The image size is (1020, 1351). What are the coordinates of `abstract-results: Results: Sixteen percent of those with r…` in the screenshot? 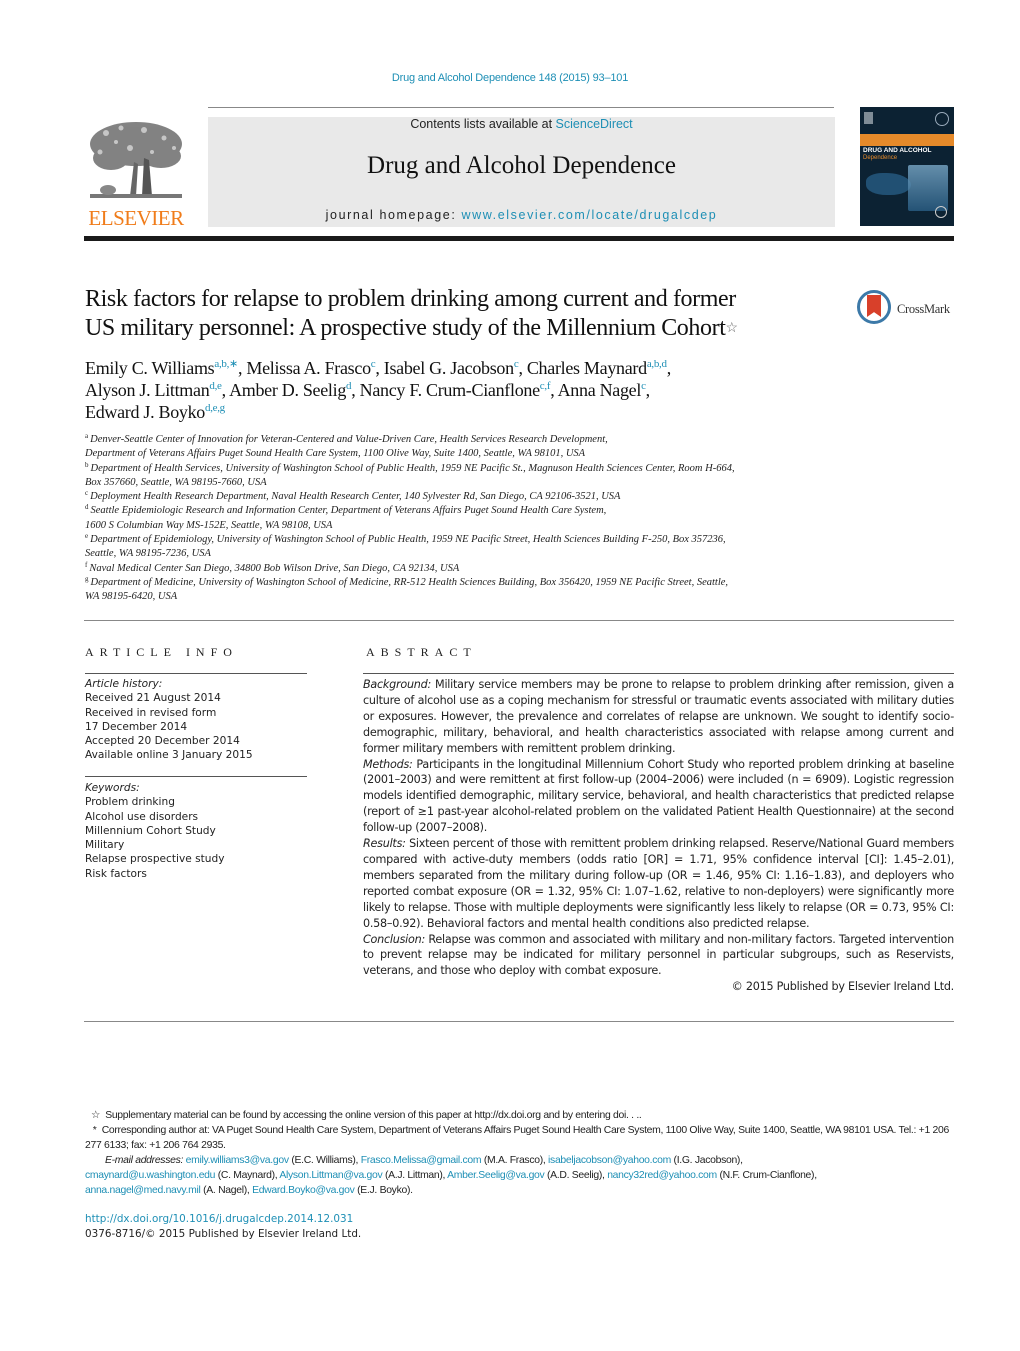 It's located at (658, 883).